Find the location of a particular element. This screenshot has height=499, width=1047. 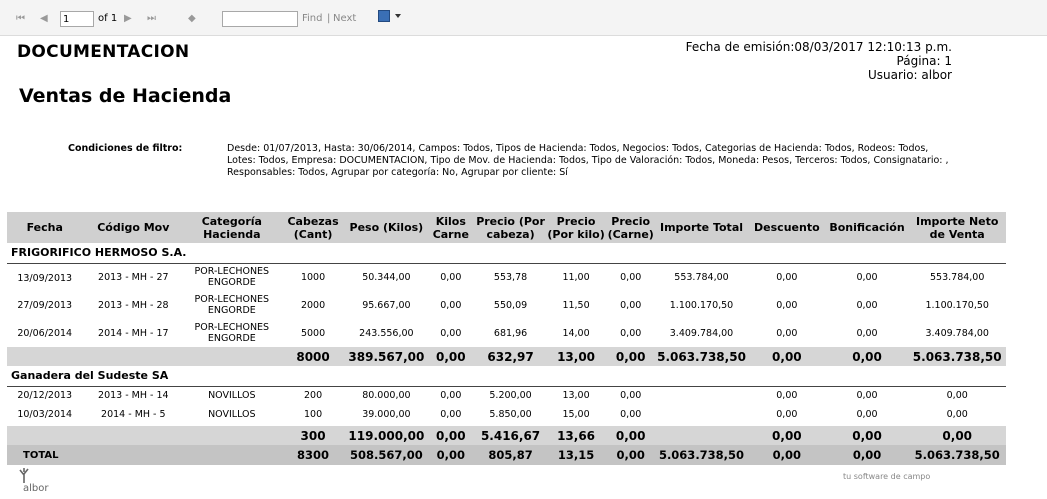

table-cell: 389.567,00 is located at coordinates (386, 356).